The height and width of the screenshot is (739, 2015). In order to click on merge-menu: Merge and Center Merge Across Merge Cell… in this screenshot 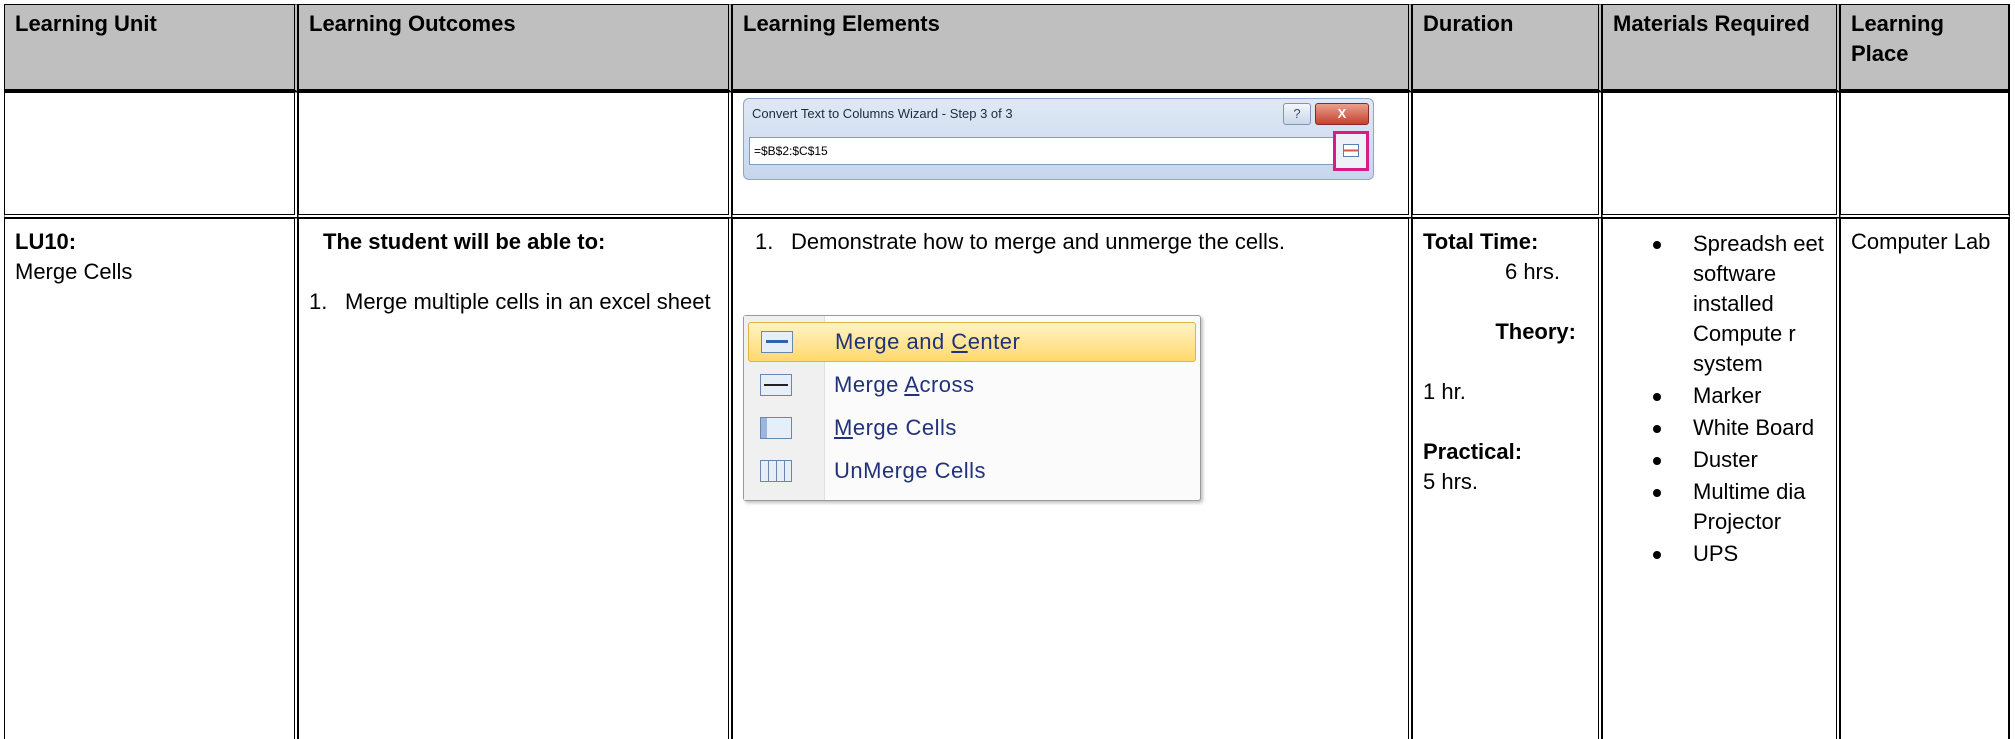, I will do `click(972, 408)`.